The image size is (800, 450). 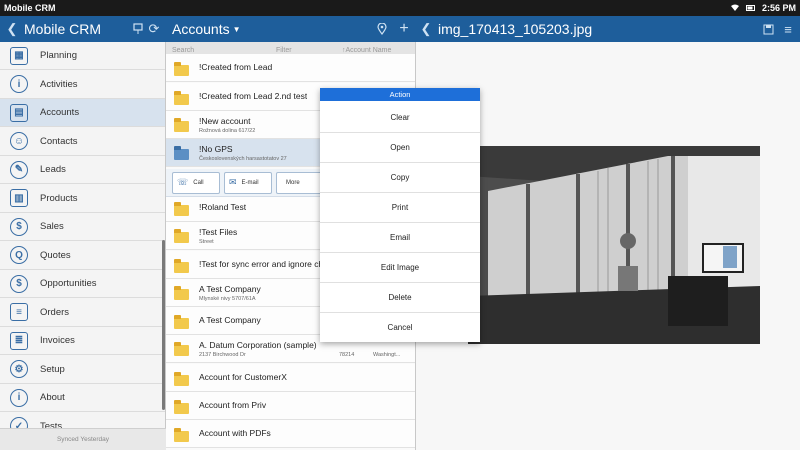 I want to click on action-edit-image-button: Edit Image, so click(x=400, y=267).